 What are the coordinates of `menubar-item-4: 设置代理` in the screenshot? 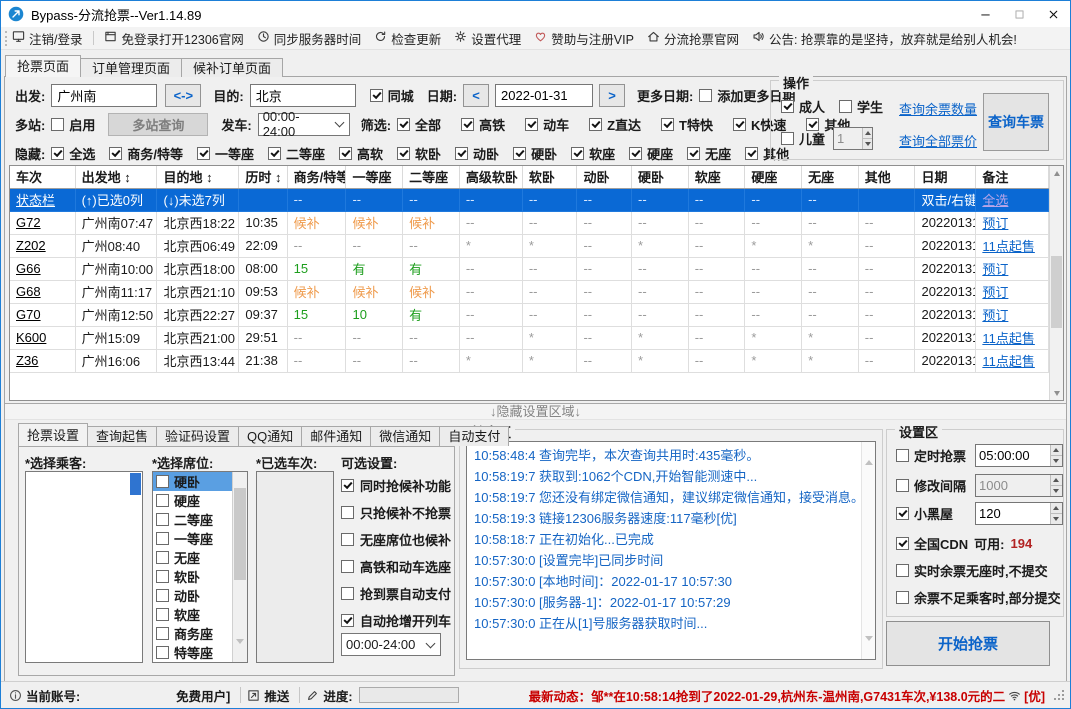 It's located at (487, 38).